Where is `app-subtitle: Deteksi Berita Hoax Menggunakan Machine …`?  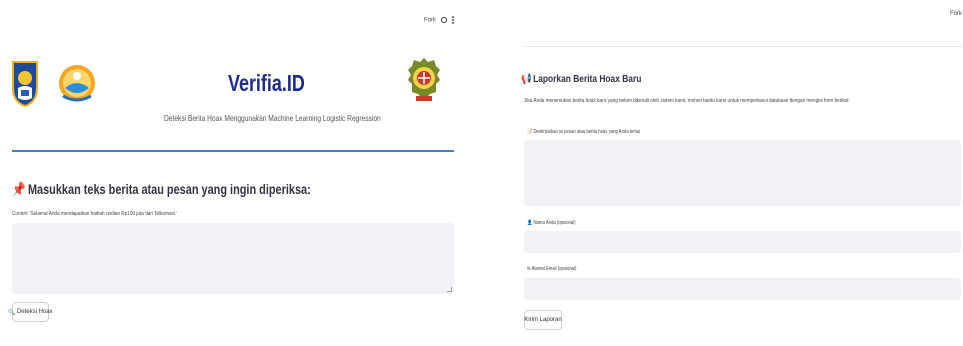
app-subtitle: Deteksi Berita Hoax Menggunakan Machine … is located at coordinates (272, 118).